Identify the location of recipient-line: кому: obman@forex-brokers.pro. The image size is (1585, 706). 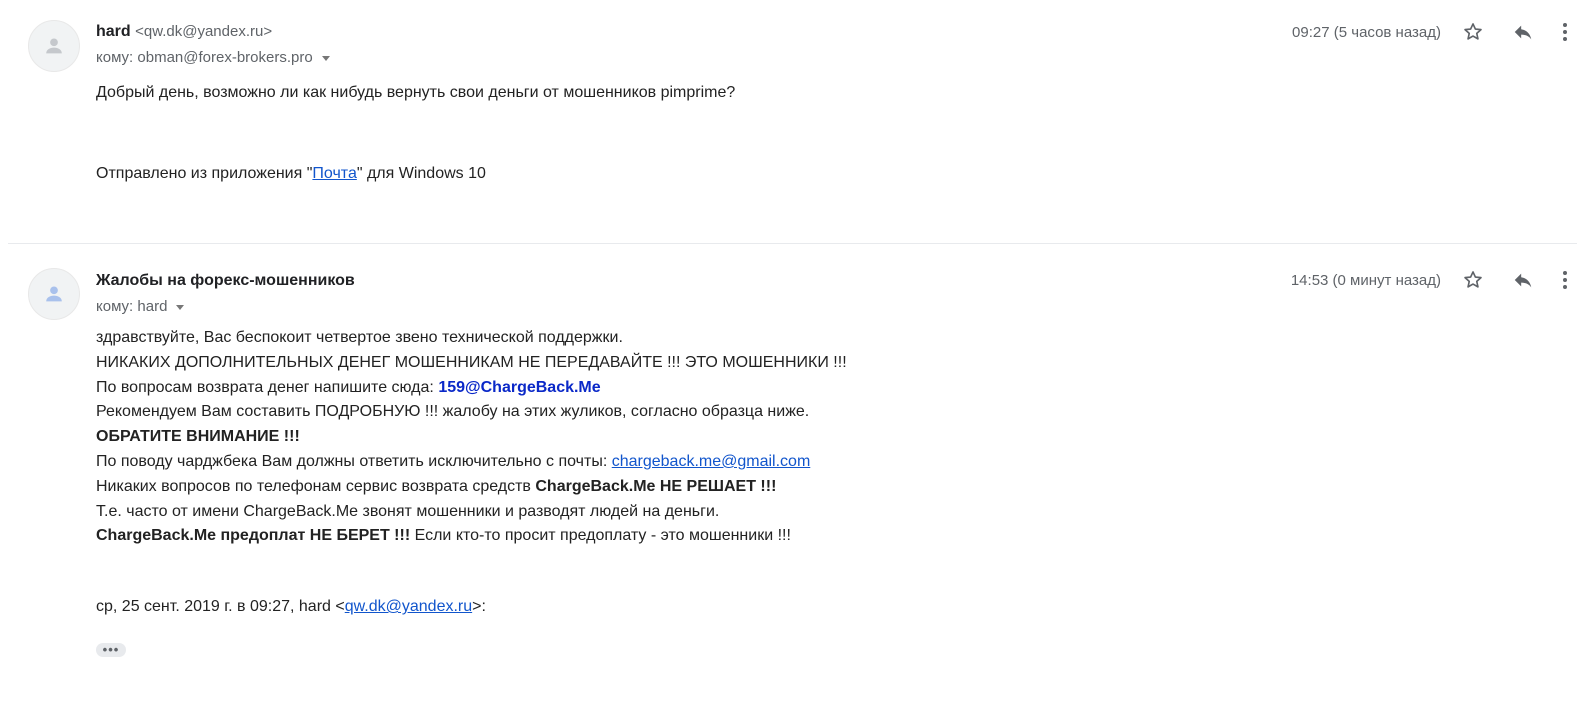
(213, 58).